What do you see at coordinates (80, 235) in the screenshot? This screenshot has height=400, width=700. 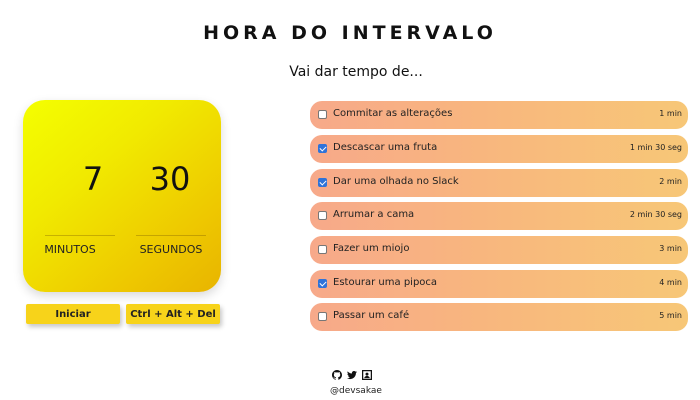 I see `minutes-divider` at bounding box center [80, 235].